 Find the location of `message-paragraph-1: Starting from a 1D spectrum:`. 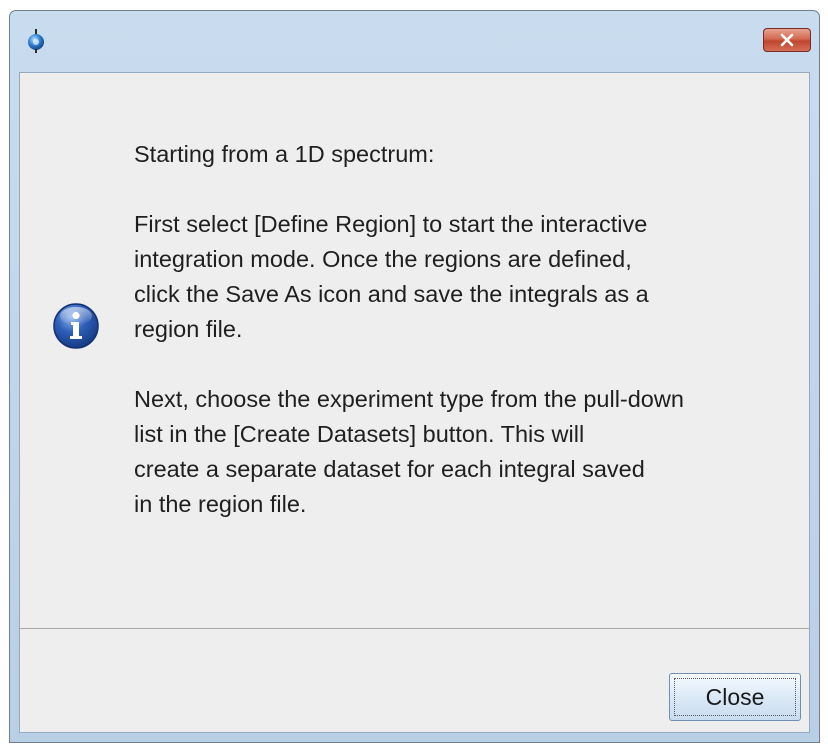

message-paragraph-1: Starting from a 1D spectrum: is located at coordinates (284, 154).